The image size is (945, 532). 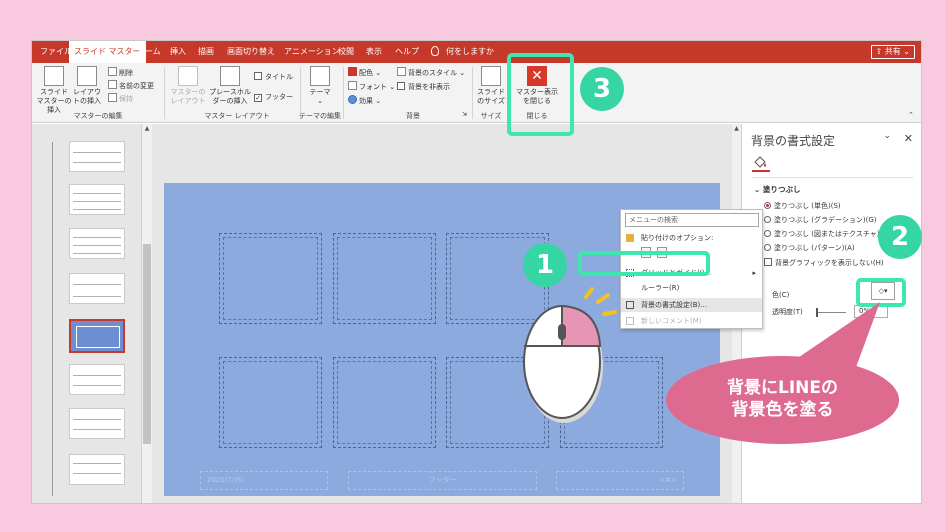 What do you see at coordinates (602, 89) in the screenshot?
I see `step-3-badge: 3` at bounding box center [602, 89].